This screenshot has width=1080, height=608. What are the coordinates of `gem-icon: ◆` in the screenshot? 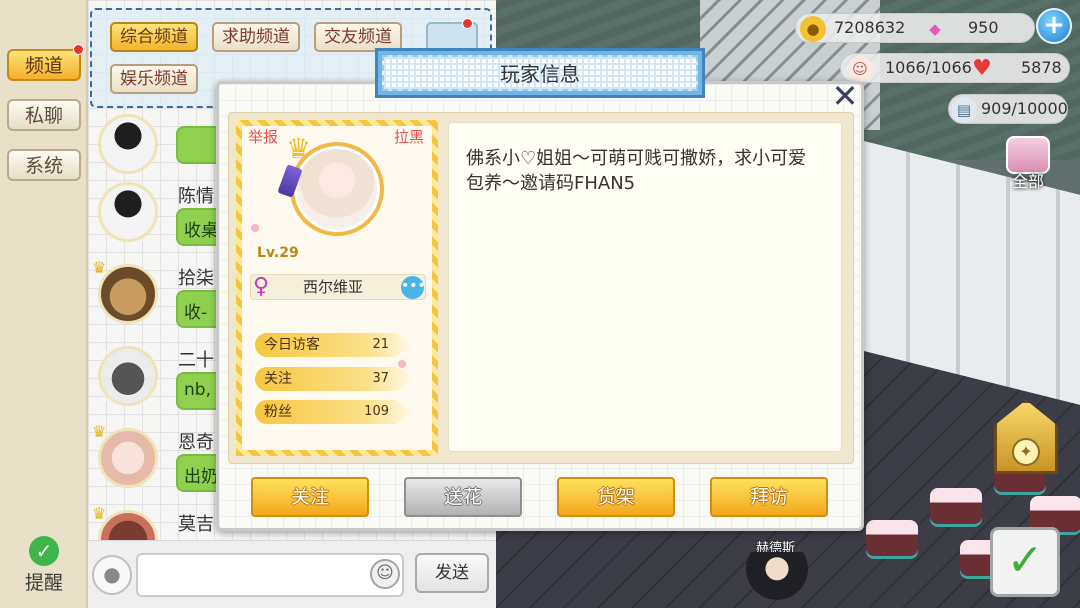 It's located at (935, 29).